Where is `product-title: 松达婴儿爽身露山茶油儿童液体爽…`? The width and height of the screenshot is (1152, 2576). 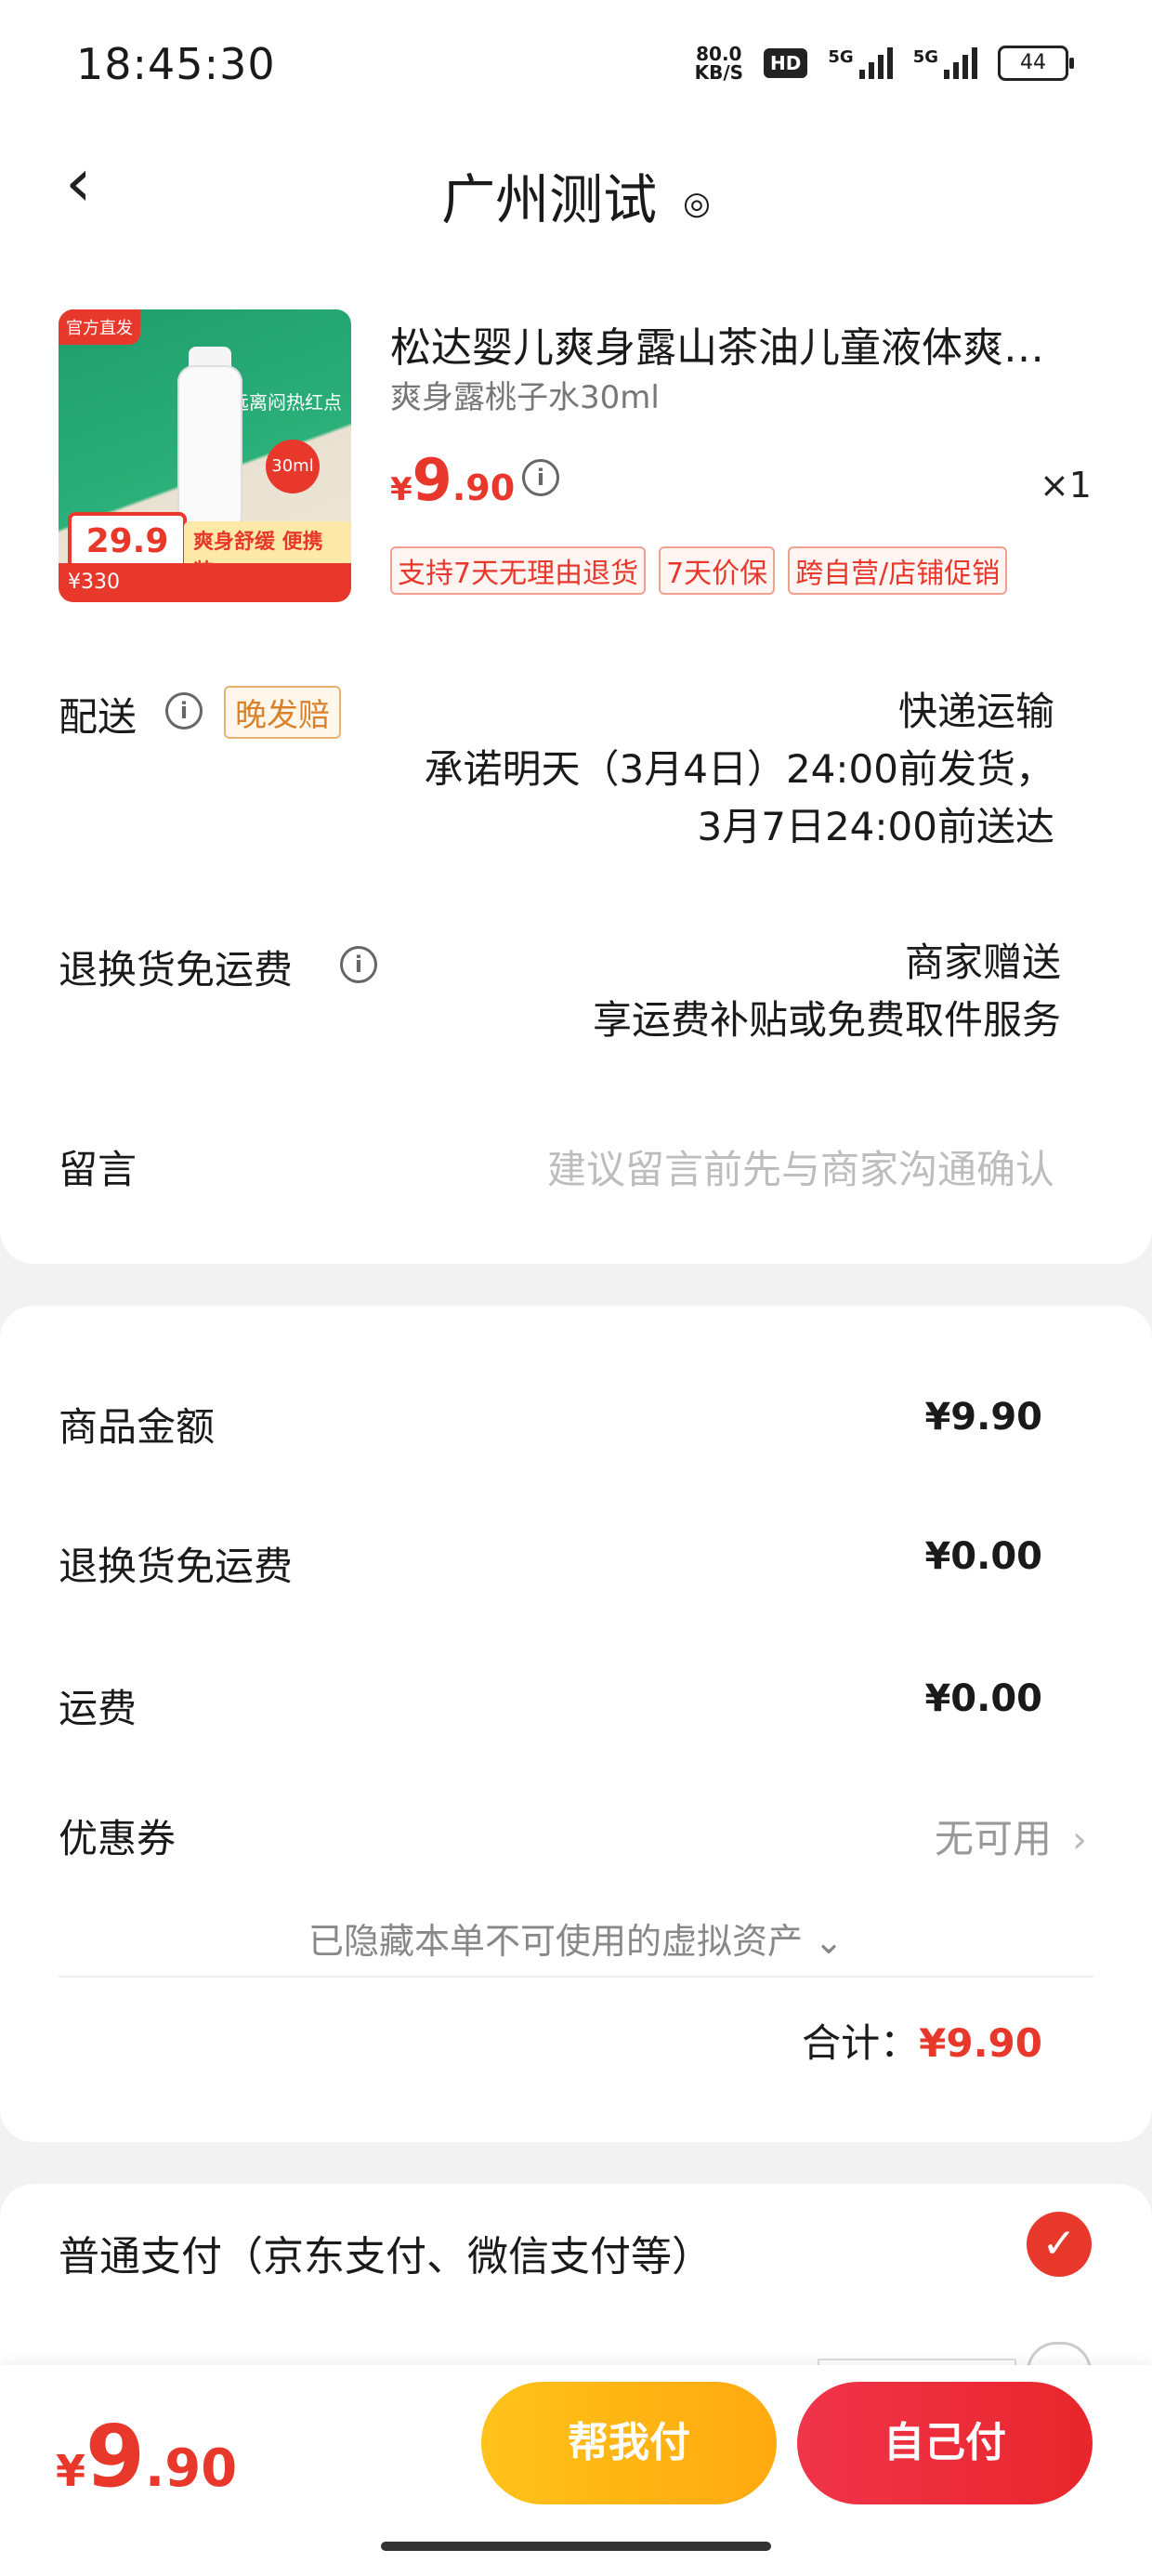 product-title: 松达婴儿爽身露山茶油儿童液体爽… is located at coordinates (724, 344).